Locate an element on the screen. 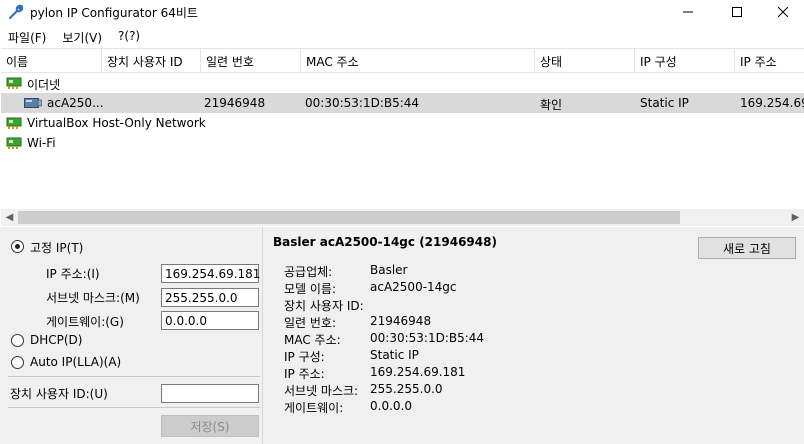 This screenshot has height=444, width=804. dhcp-radio is located at coordinates (17, 340).